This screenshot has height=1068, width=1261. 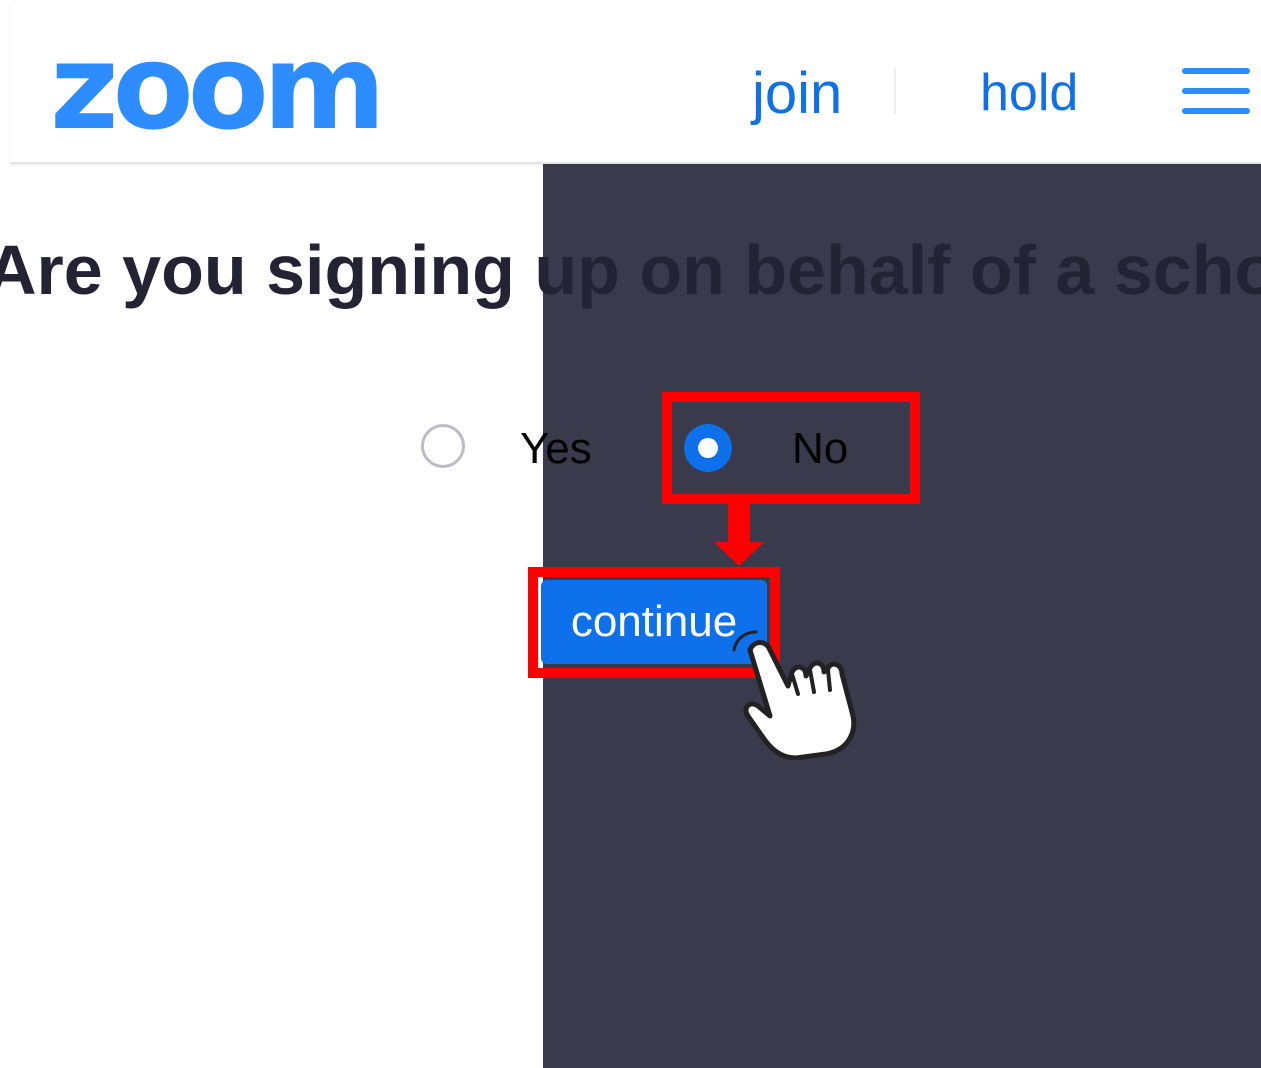 What do you see at coordinates (791, 448) in the screenshot?
I see `highlight-box-no` at bounding box center [791, 448].